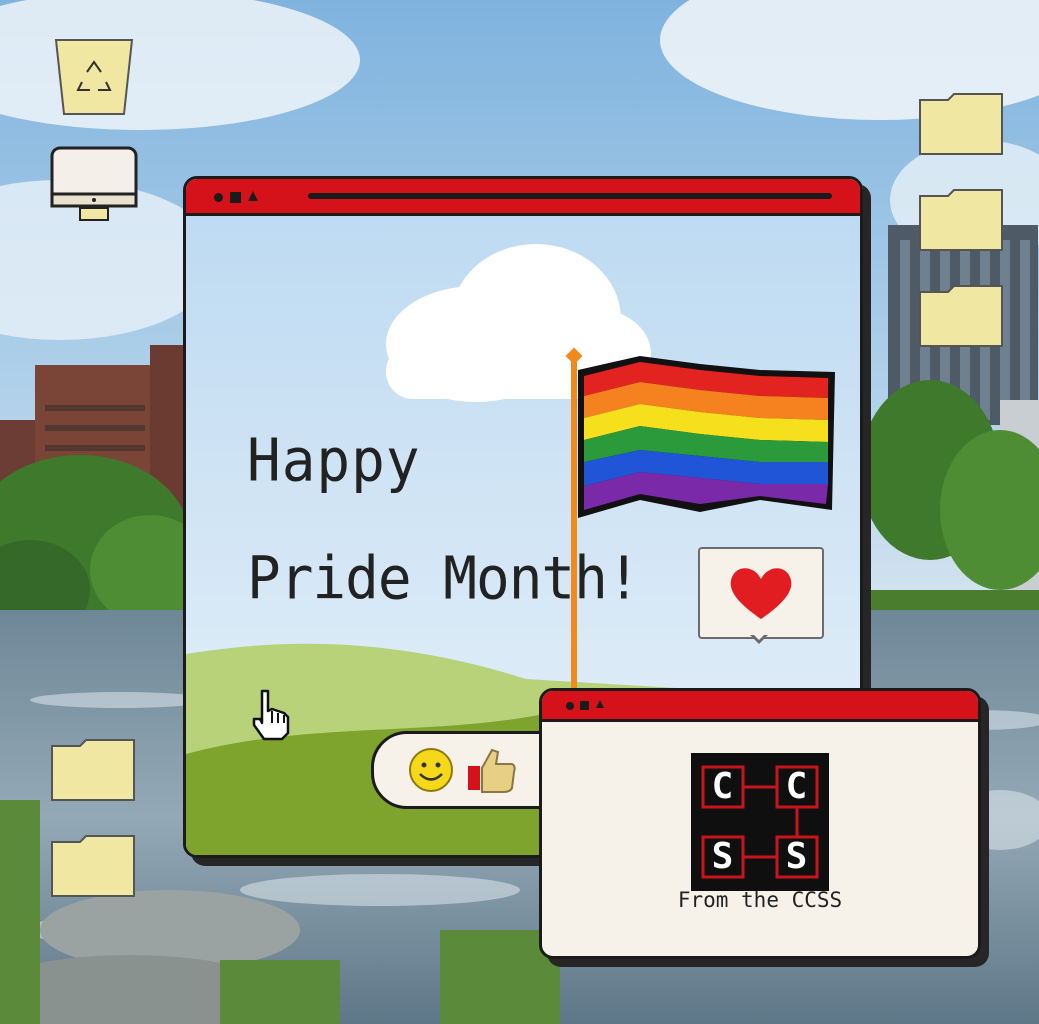 Image resolution: width=1039 pixels, height=1024 pixels. What do you see at coordinates (444, 579) in the screenshot?
I see `headline-line-2: Pride Month!` at bounding box center [444, 579].